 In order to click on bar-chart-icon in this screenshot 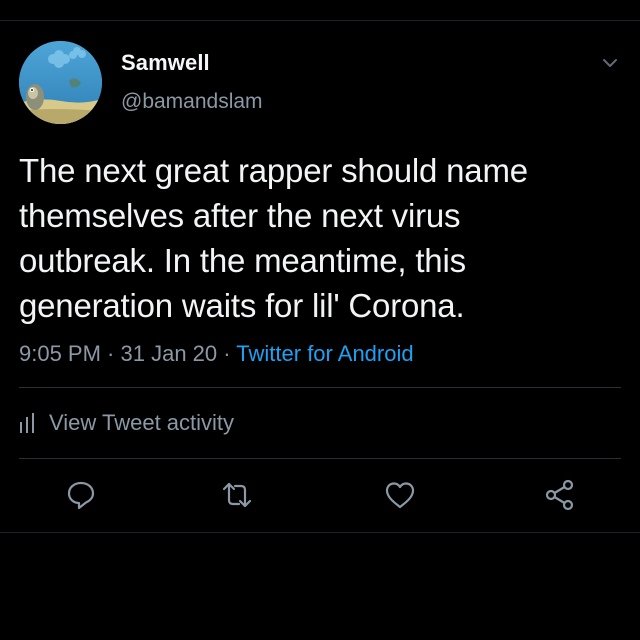, I will do `click(27, 423)`.